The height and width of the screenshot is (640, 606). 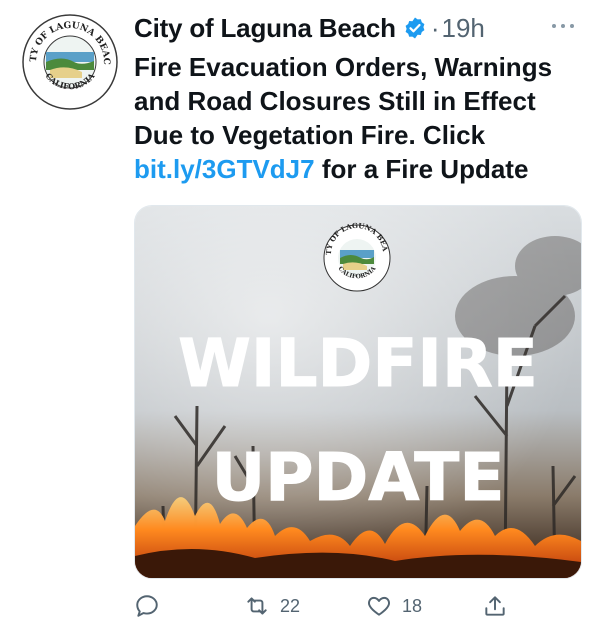 I want to click on tweet-timestamp: 19h, so click(x=463, y=28).